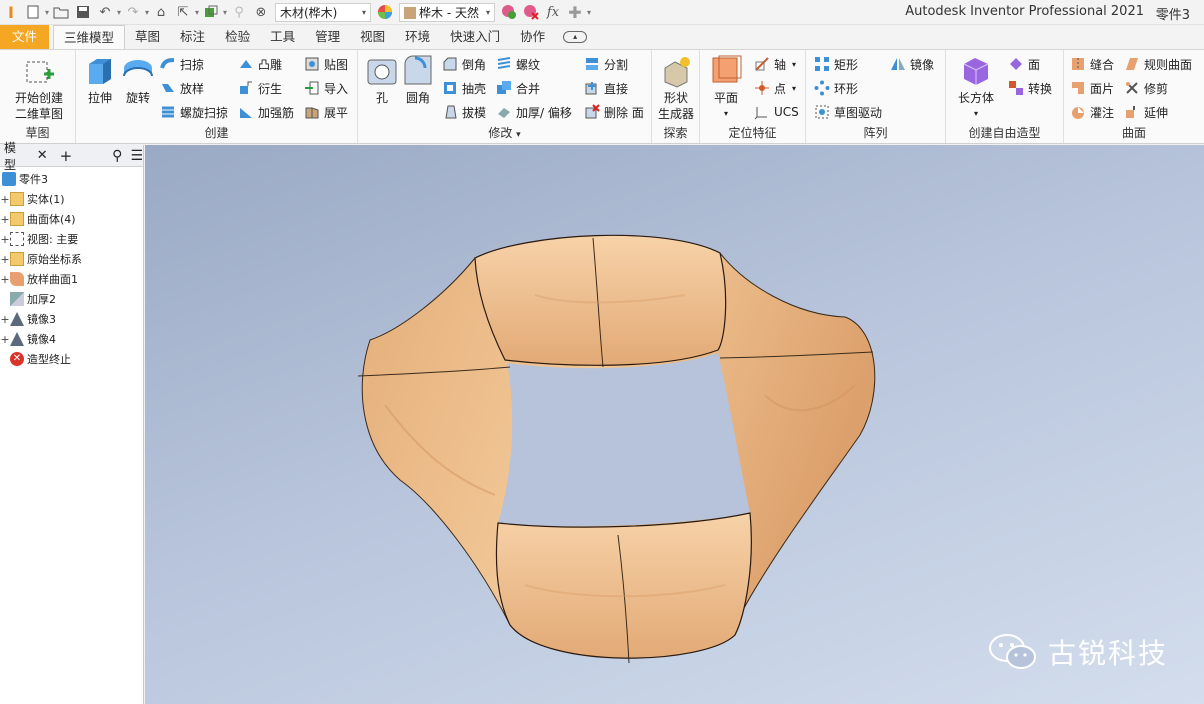 This screenshot has width=1204, height=704. What do you see at coordinates (42, 155) in the screenshot?
I see `close-icon: ✕` at bounding box center [42, 155].